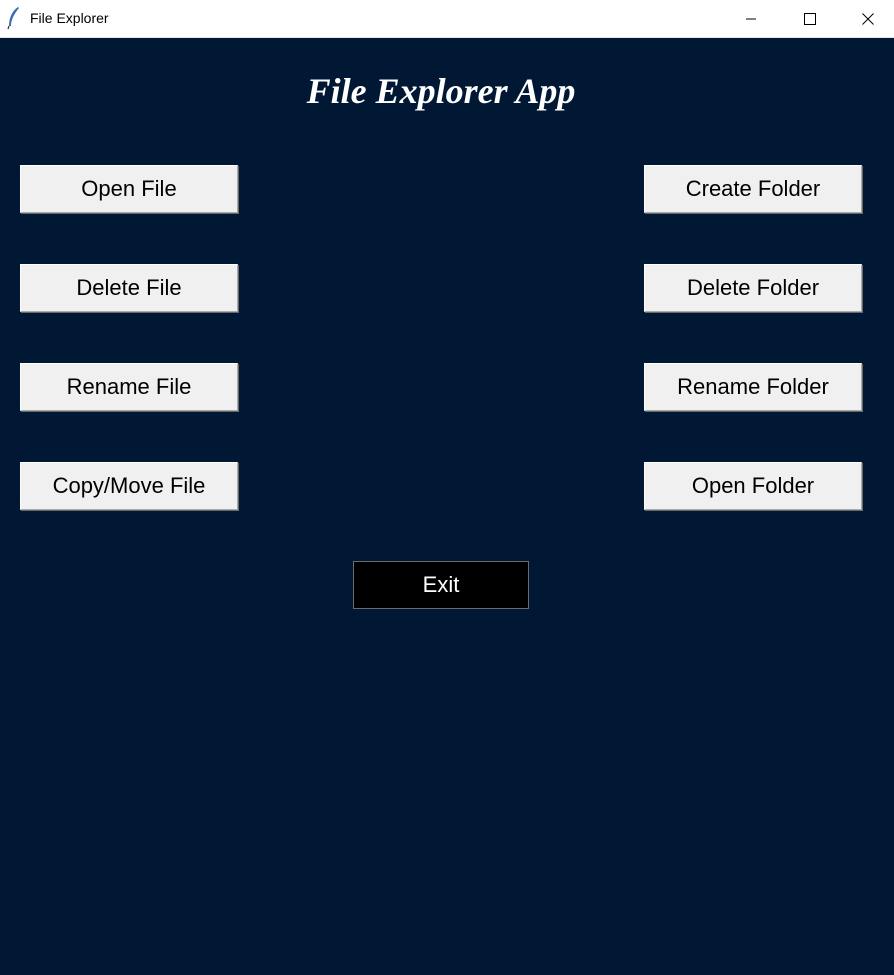  I want to click on close-button, so click(866, 18).